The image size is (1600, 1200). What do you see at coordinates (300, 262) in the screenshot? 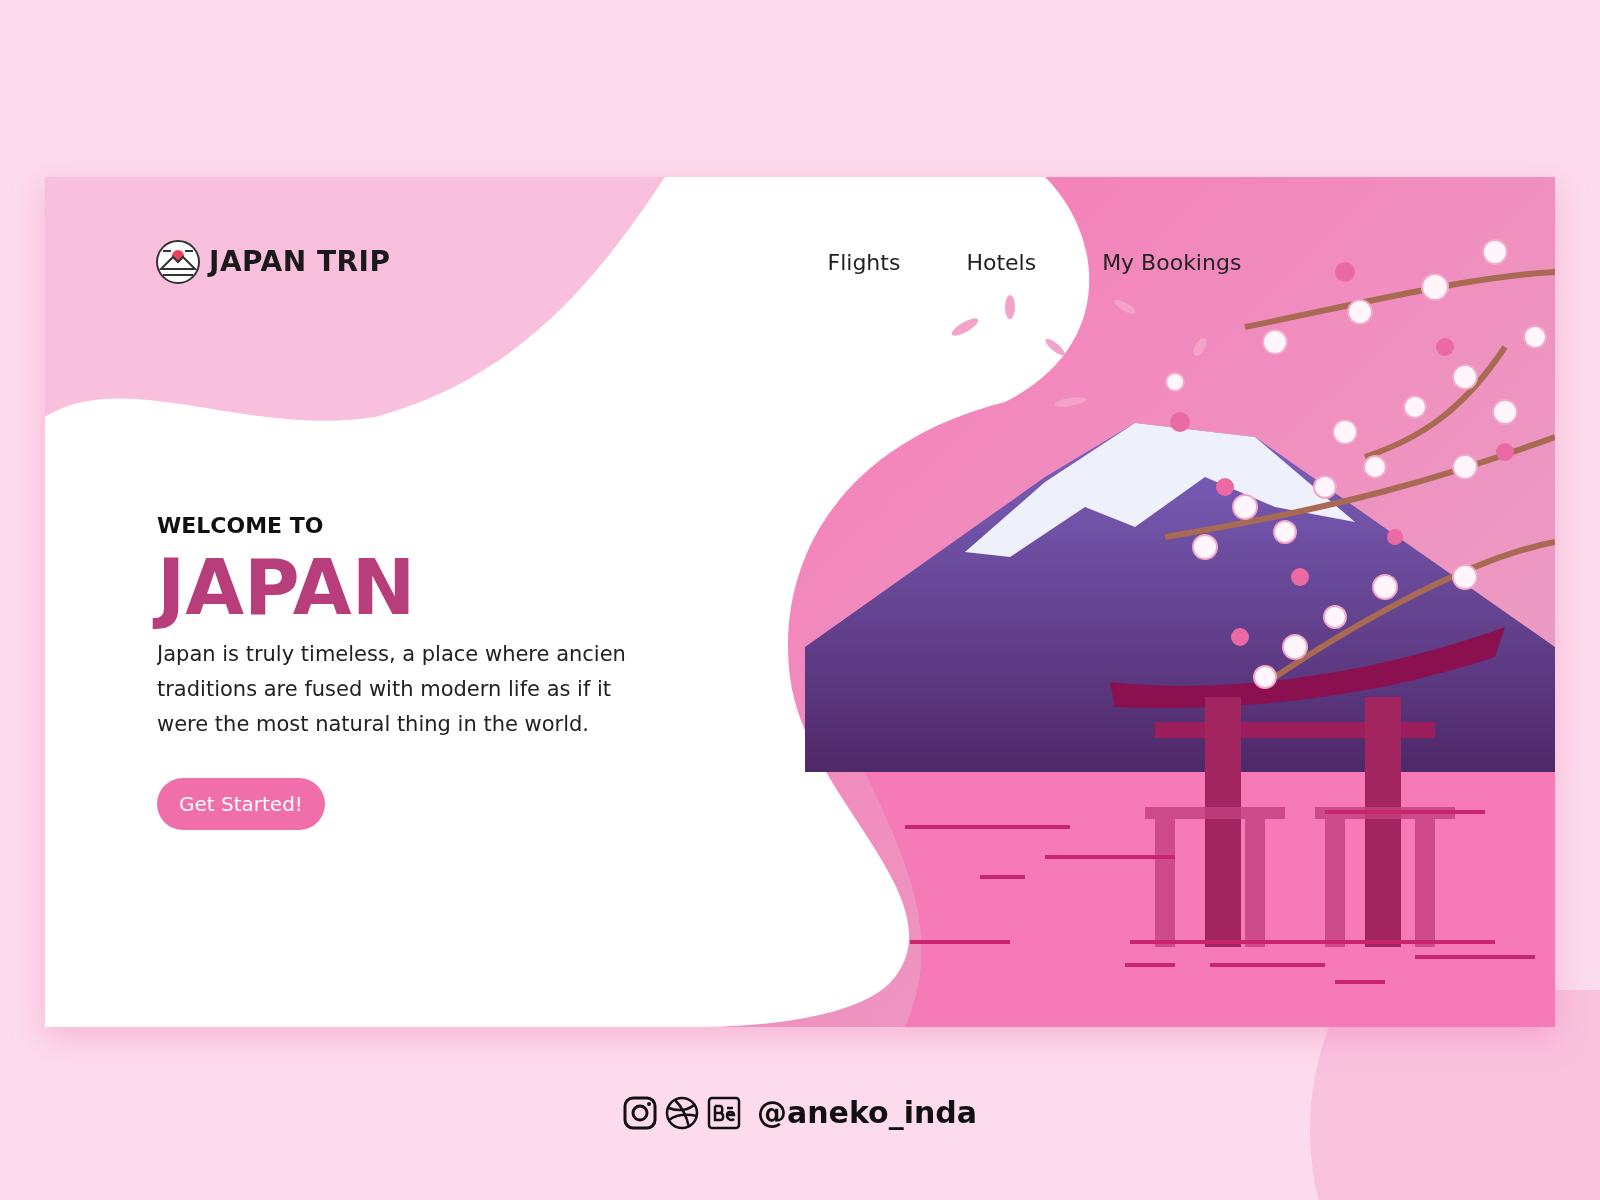
I see `brand-name: JAPAN TRIP` at bounding box center [300, 262].